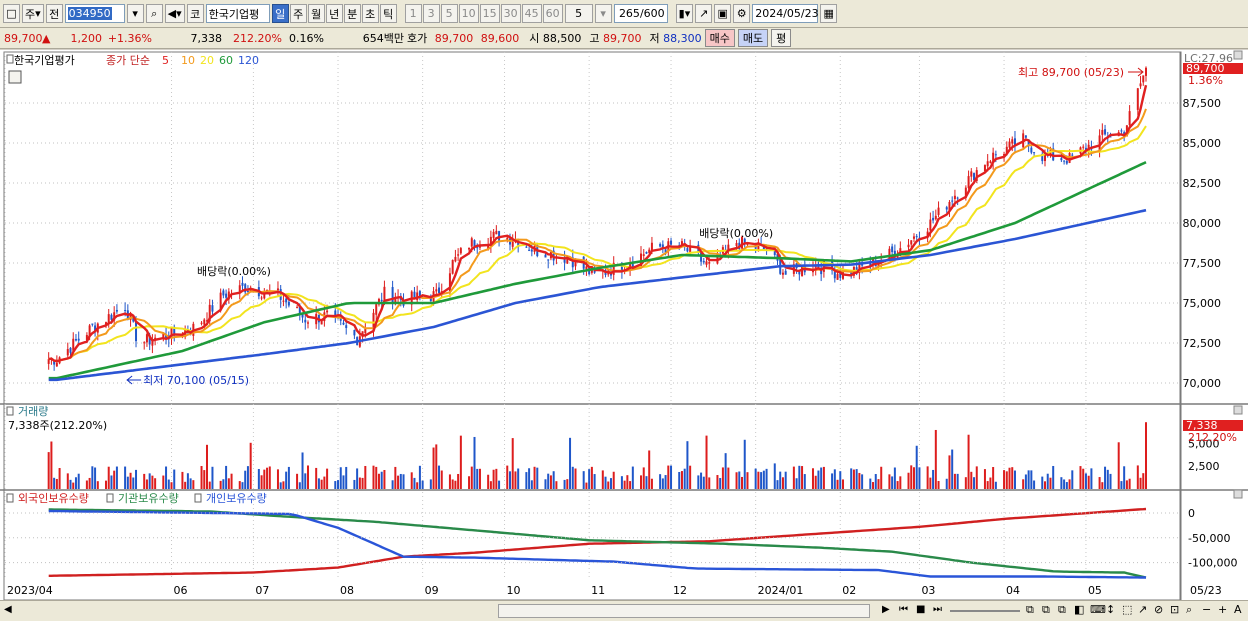  I want to click on minute-button-0: 1, so click(413, 13).